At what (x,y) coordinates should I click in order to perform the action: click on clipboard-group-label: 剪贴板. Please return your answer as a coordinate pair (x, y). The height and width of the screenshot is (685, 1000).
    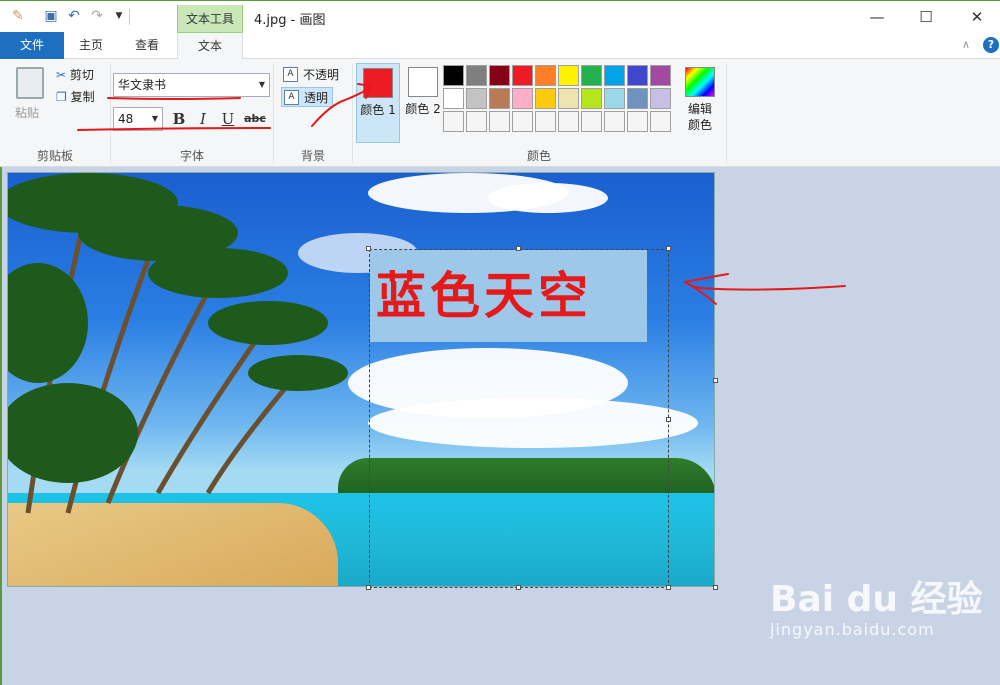
    Looking at the image, I should click on (54, 156).